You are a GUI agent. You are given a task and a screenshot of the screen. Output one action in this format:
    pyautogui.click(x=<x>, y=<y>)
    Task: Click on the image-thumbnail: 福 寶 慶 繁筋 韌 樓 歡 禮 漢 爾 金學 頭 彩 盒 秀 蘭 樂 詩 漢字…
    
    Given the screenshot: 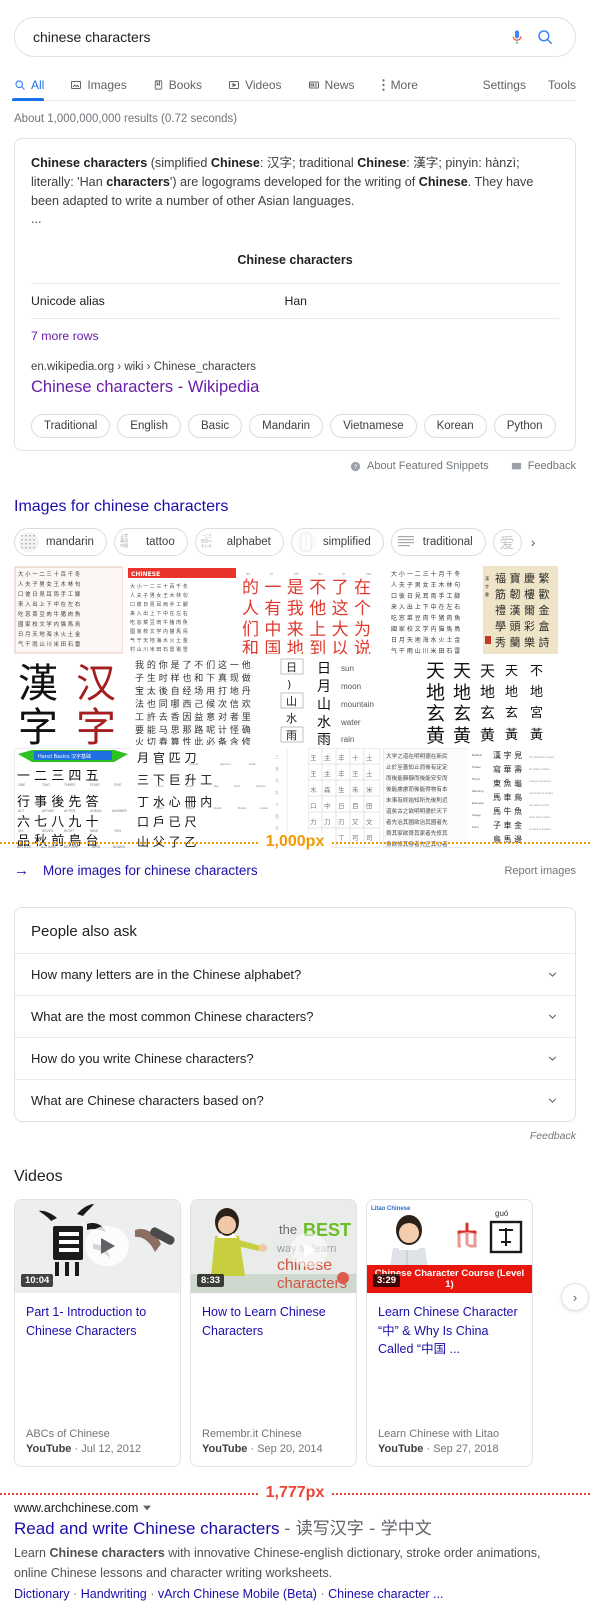 What is the action you would take?
    pyautogui.click(x=520, y=610)
    